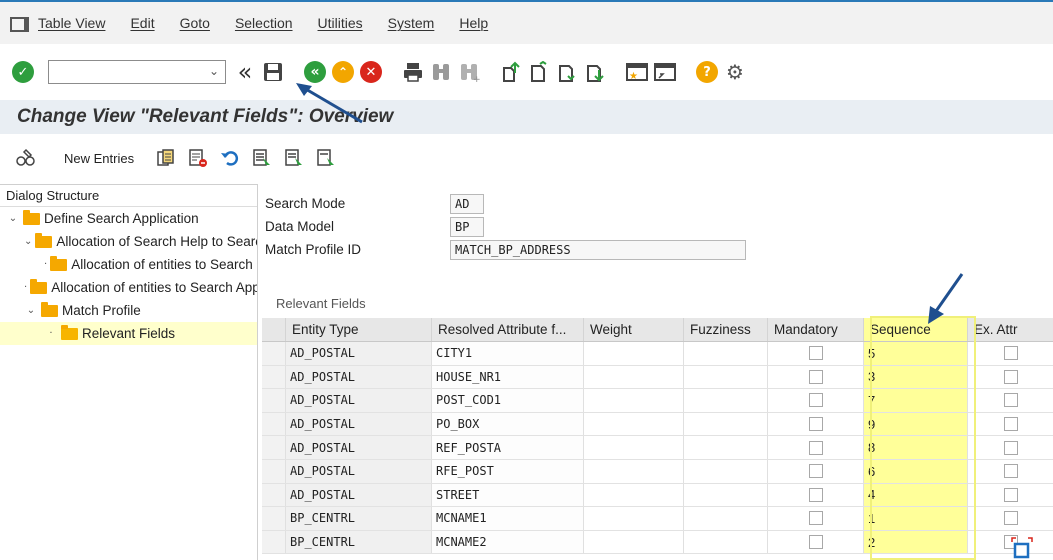 Image resolution: width=1053 pixels, height=560 pixels. Describe the element at coordinates (735, 72) in the screenshot. I see `settings-button: ⚙` at that location.